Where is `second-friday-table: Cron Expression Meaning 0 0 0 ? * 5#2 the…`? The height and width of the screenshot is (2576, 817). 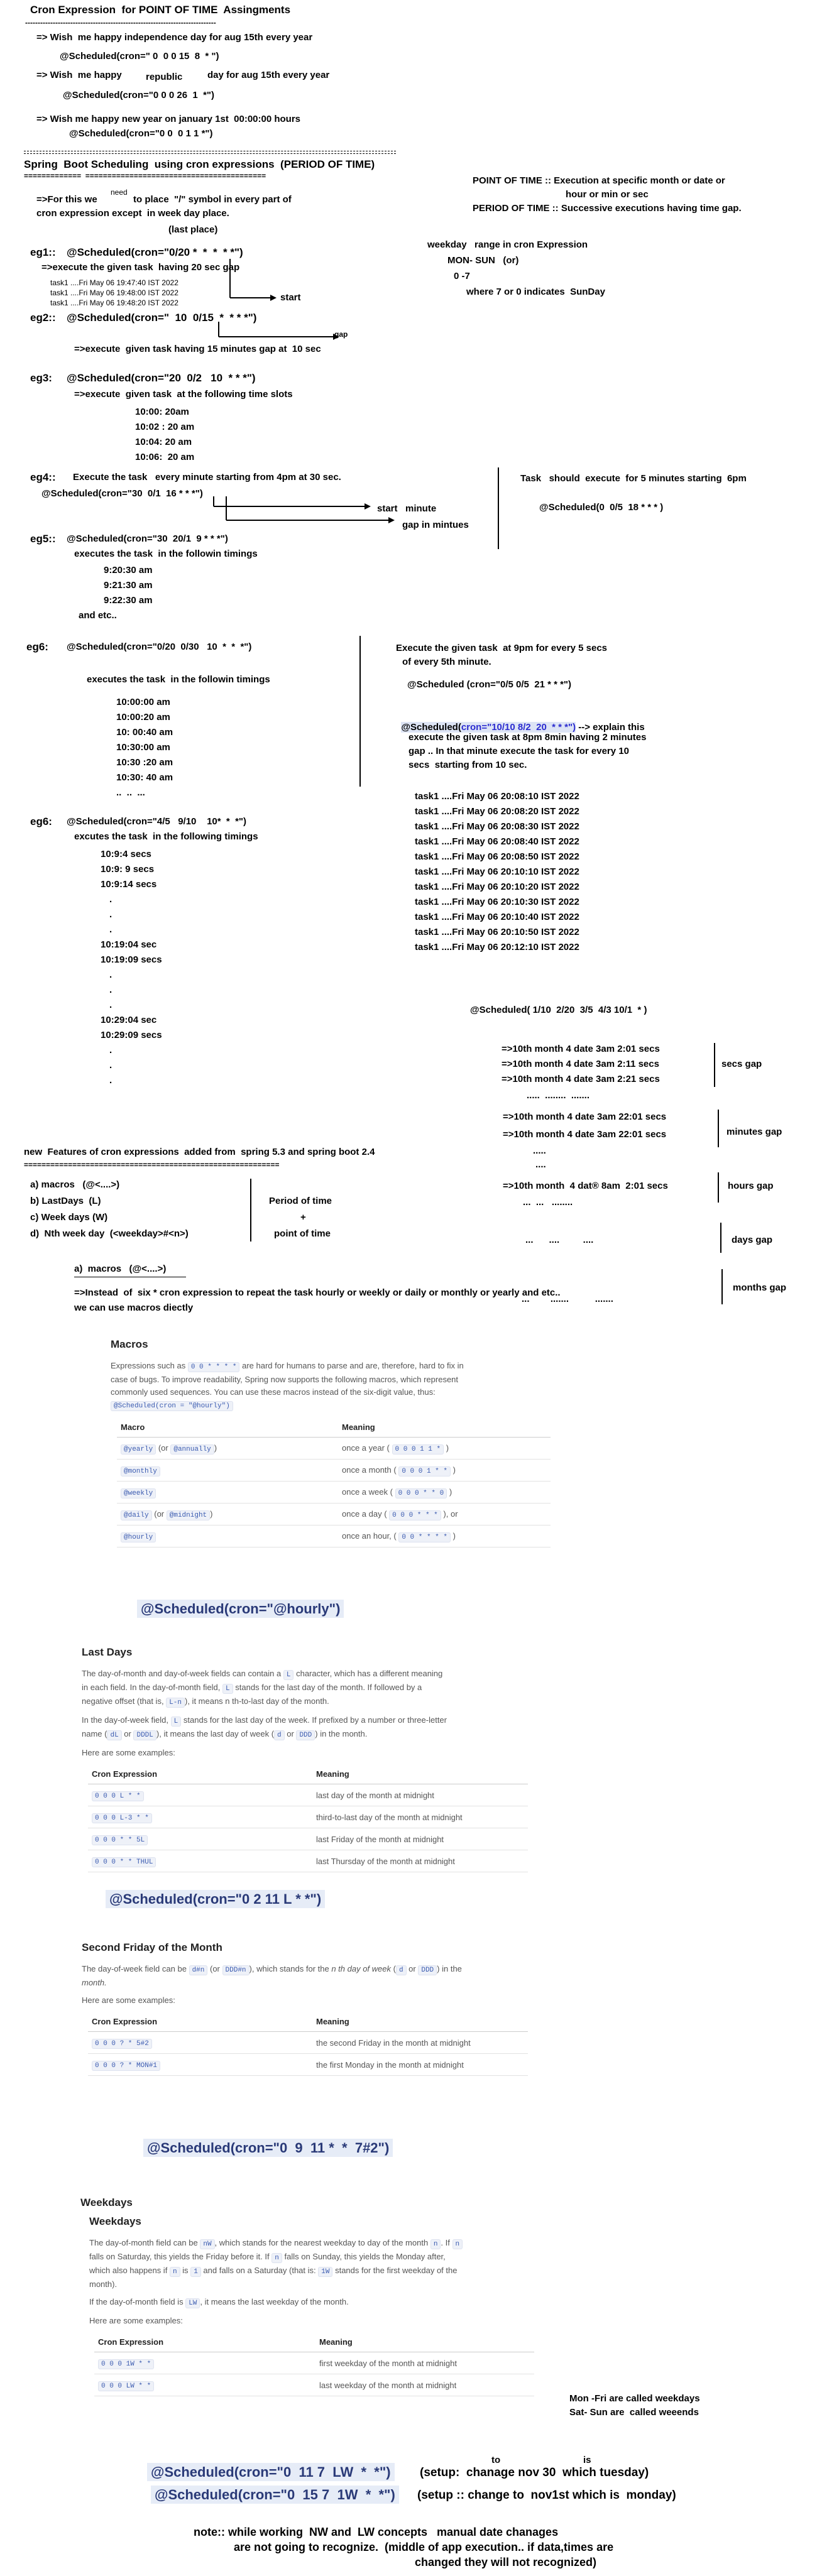
second-friday-table: Cron Expression Meaning 0 0 0 ? * 5#2 the… is located at coordinates (308, 2044).